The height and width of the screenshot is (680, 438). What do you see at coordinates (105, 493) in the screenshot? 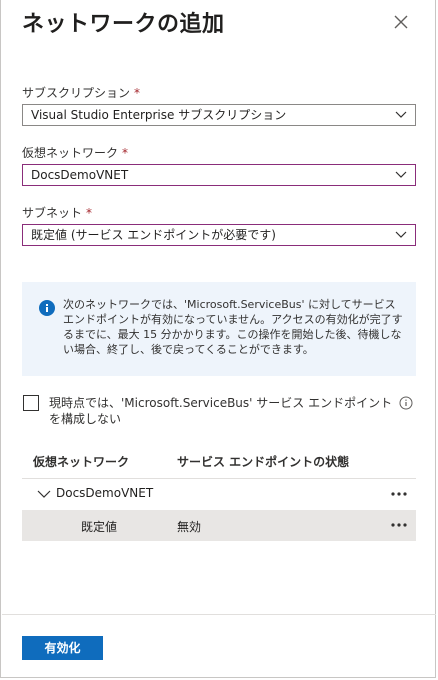
I see `vnet-name: DocsDemoVNET` at bounding box center [105, 493].